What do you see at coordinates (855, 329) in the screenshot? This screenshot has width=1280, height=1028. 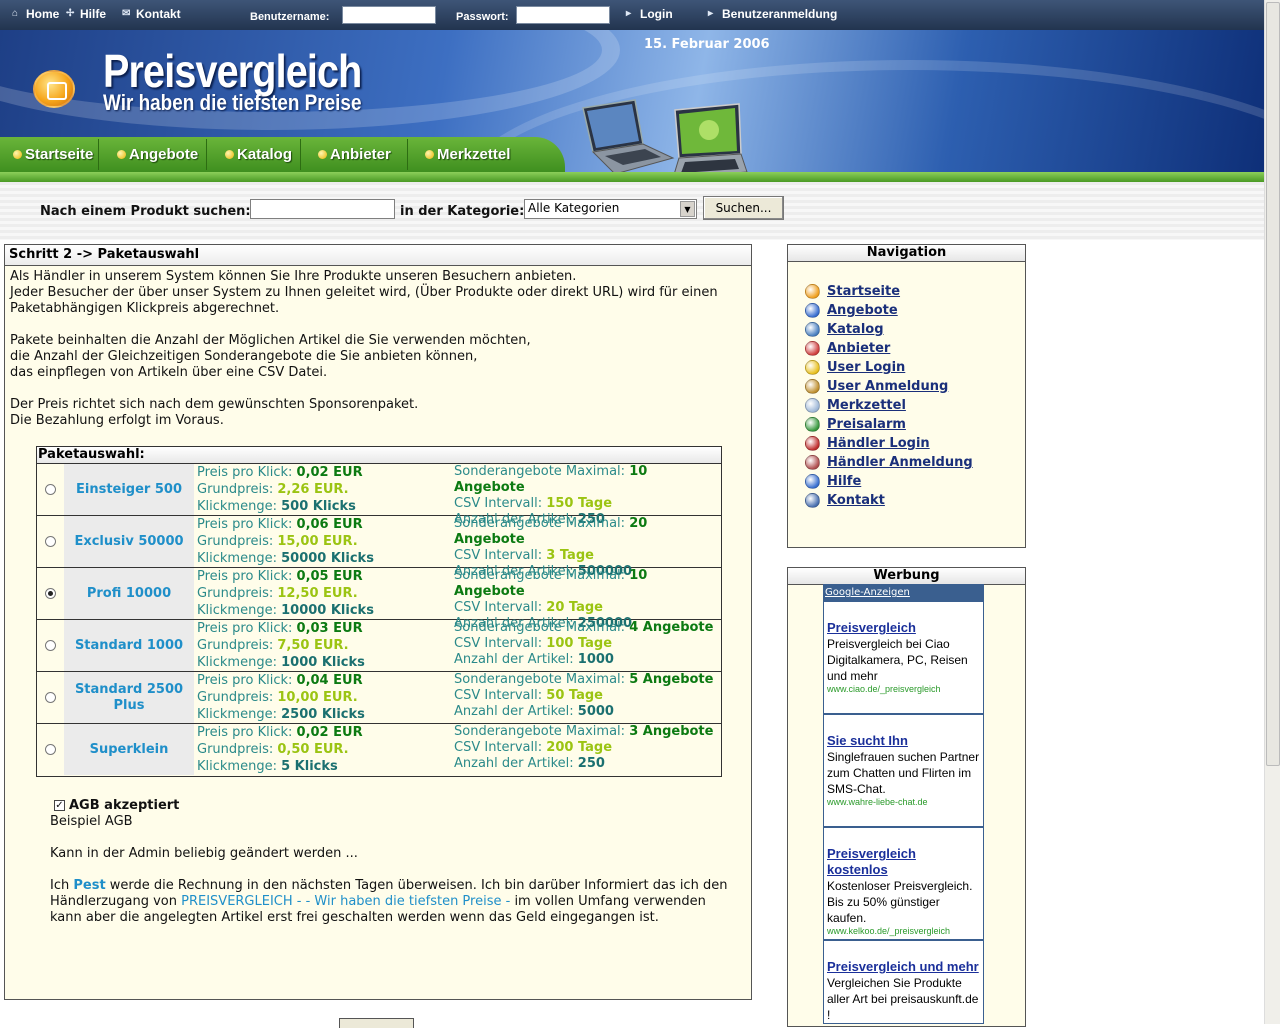 I see `sidebar-nav-link: Katalog` at bounding box center [855, 329].